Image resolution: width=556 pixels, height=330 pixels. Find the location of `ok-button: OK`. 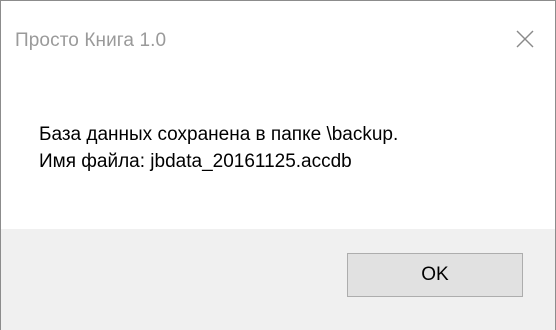

ok-button: OK is located at coordinates (435, 275).